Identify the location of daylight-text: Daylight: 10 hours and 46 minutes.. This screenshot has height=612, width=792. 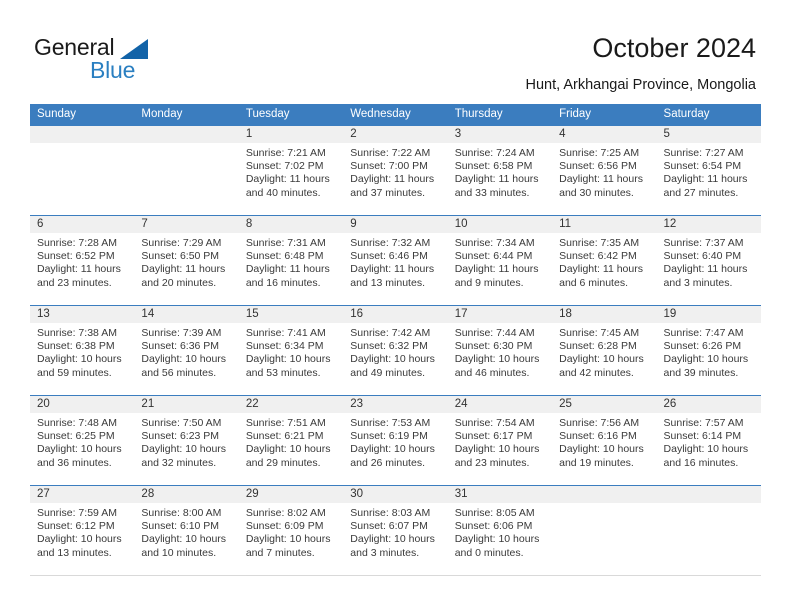
(497, 366).